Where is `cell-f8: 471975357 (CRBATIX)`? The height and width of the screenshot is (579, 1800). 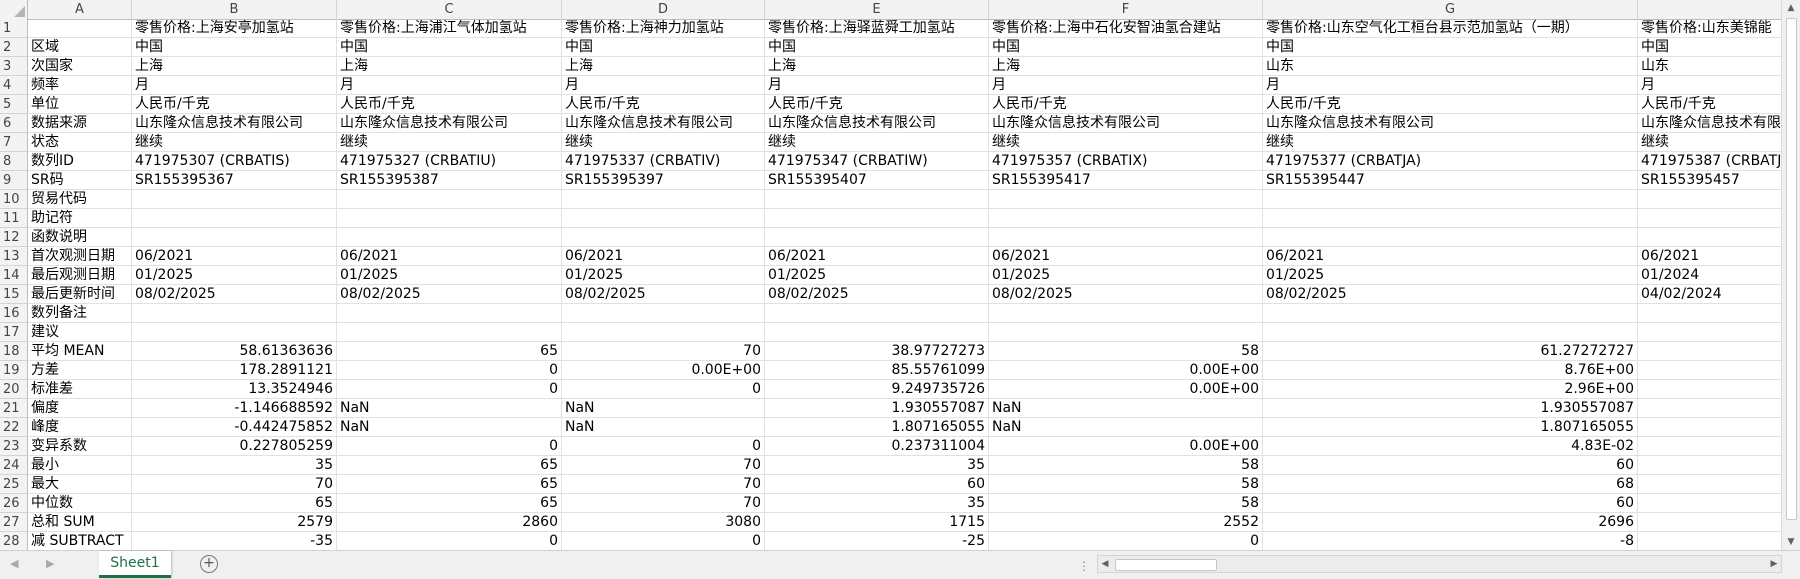 cell-f8: 471975357 (CRBATIX) is located at coordinates (1126, 161).